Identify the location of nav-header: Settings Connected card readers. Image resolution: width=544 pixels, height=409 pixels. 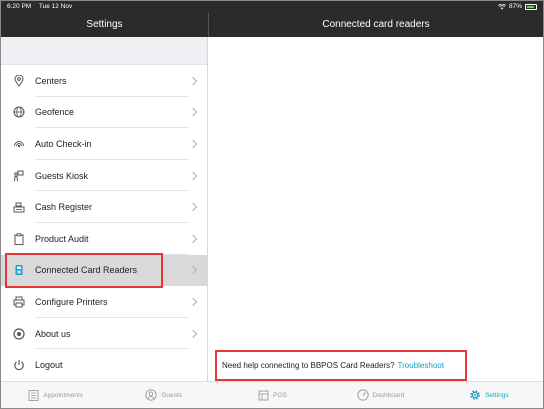
(272, 25).